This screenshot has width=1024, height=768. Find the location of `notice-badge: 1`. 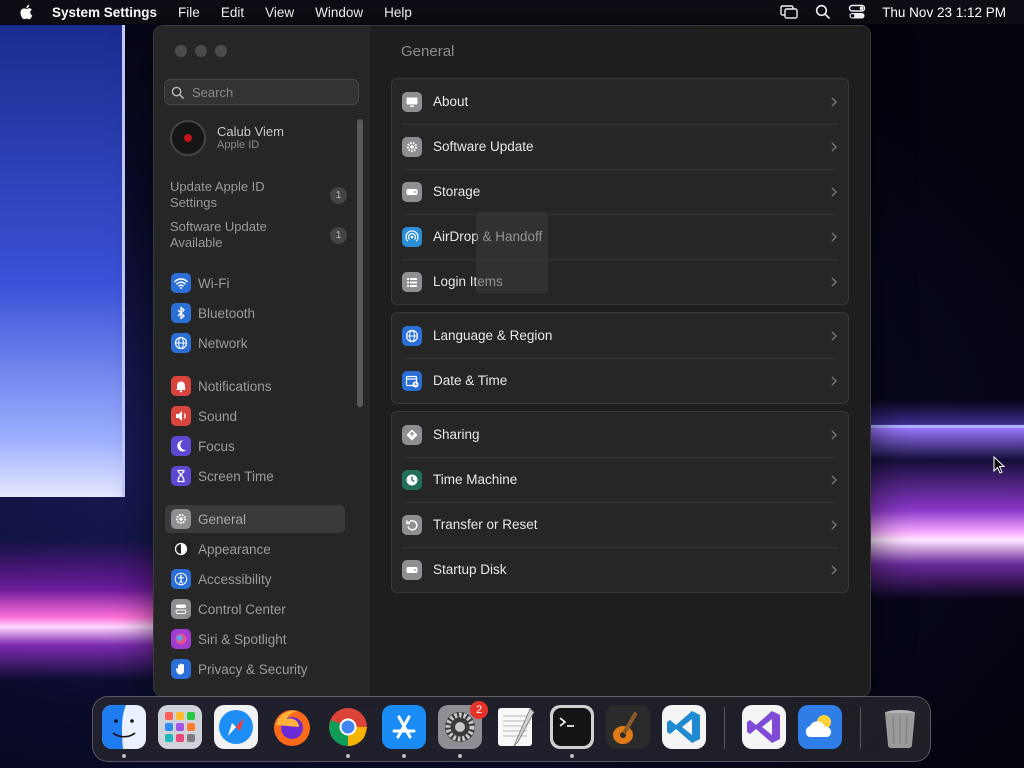

notice-badge: 1 is located at coordinates (338, 235).